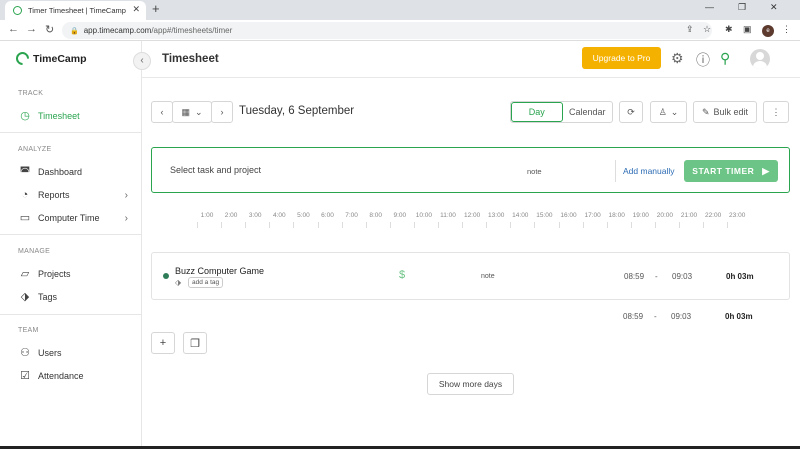 The height and width of the screenshot is (449, 800). I want to click on timecamp-logo: TimeCamp, so click(50, 58).